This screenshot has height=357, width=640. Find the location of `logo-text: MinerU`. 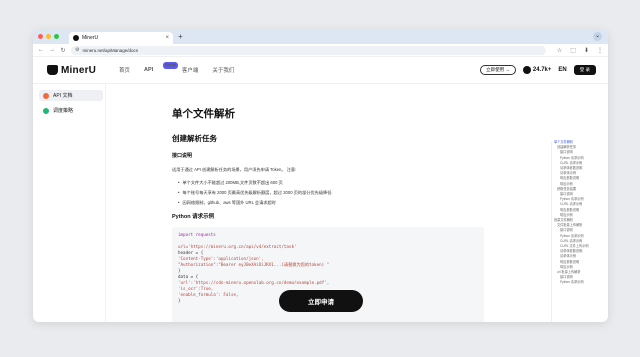

logo-text: MinerU is located at coordinates (79, 70).